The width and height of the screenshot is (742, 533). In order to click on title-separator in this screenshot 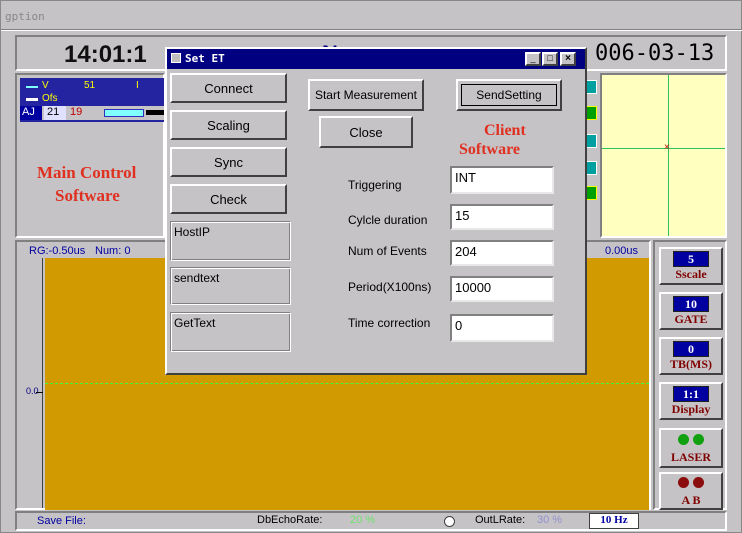, I will do `click(371, 30)`.